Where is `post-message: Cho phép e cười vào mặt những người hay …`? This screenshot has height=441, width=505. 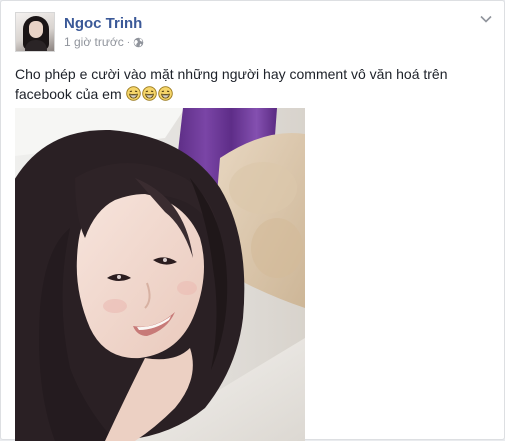
post-message: Cho phép e cười vào mặt những người hay … is located at coordinates (231, 84).